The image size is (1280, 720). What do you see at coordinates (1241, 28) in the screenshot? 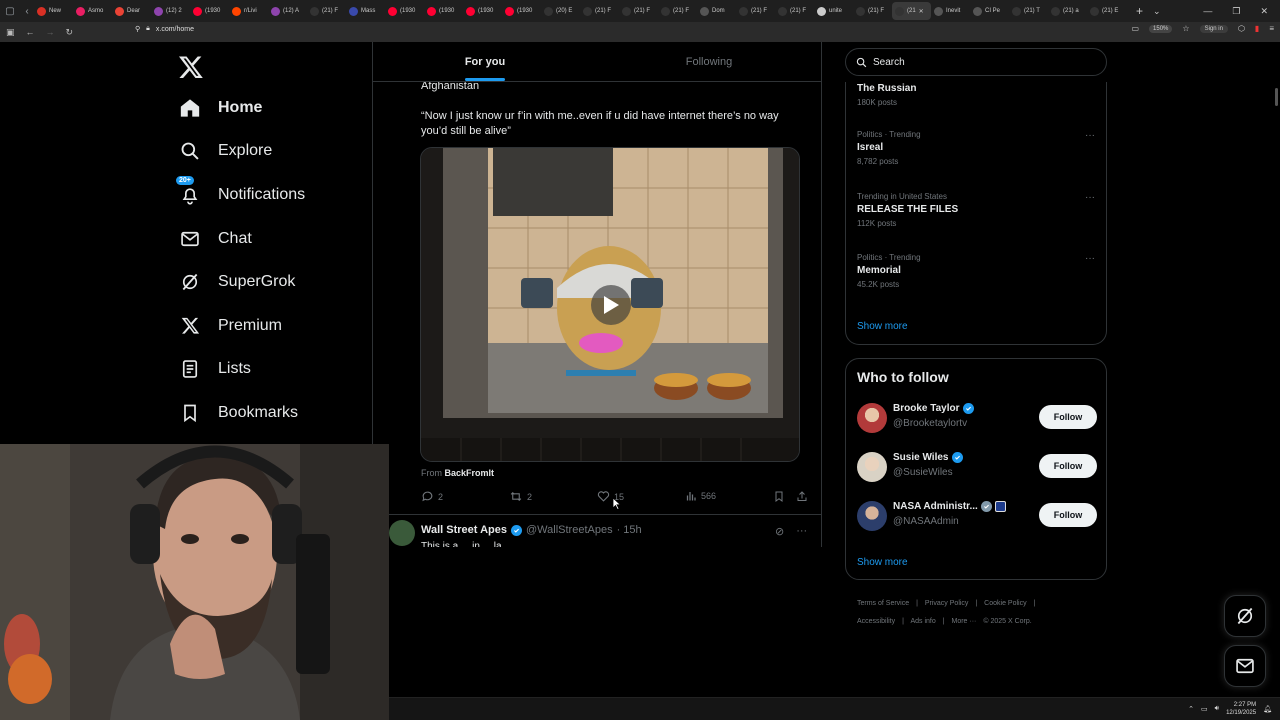
I see `extensions-icon: ⬡` at bounding box center [1241, 28].